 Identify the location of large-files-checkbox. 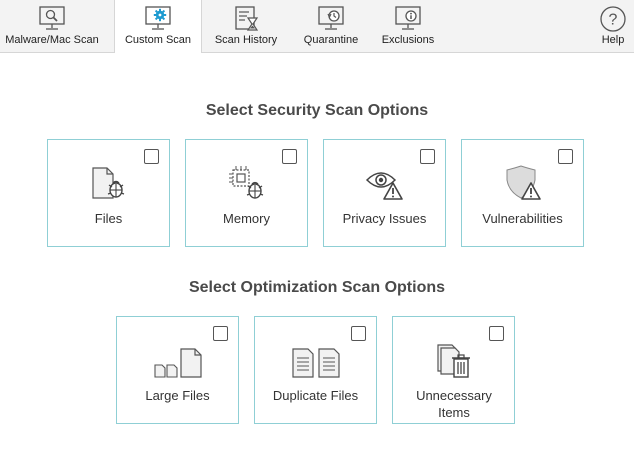
(220, 333).